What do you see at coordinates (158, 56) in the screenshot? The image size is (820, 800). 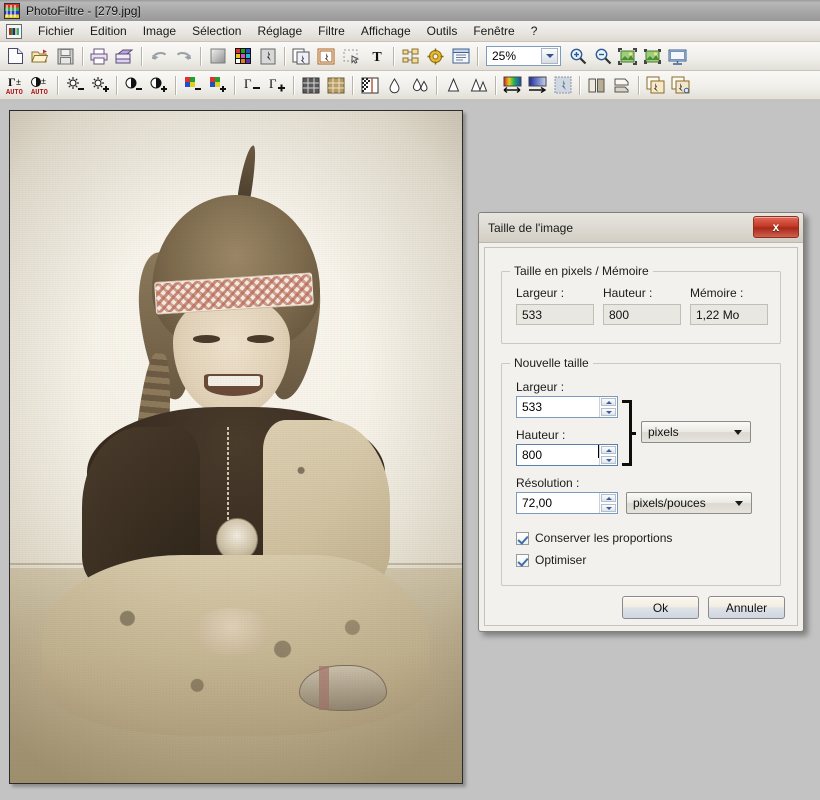 I see `undo-icon` at bounding box center [158, 56].